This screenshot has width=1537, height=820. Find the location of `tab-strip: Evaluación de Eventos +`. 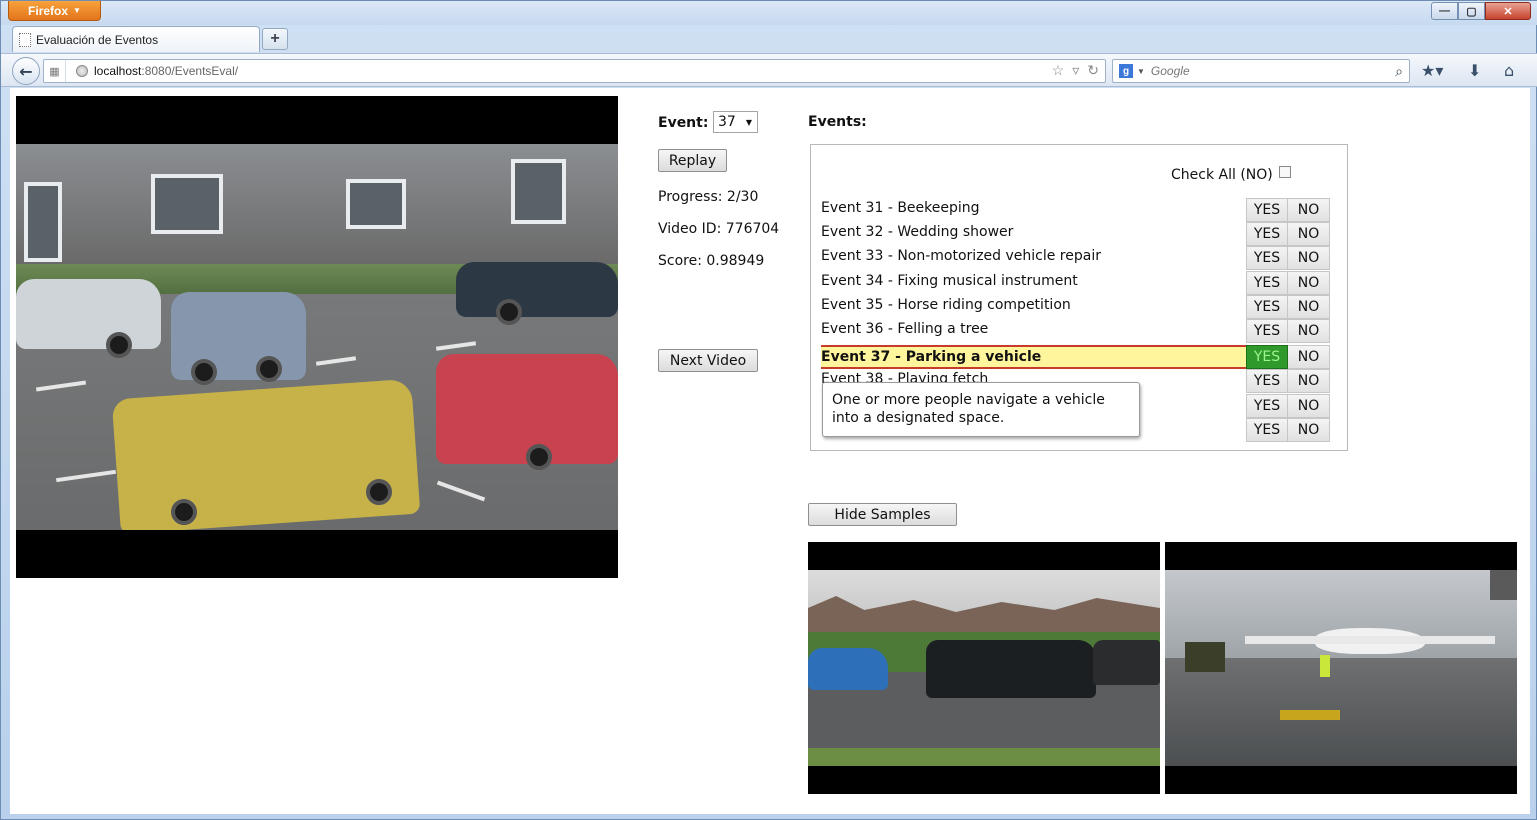

tab-strip: Evaluación de Eventos + is located at coordinates (769, 39).